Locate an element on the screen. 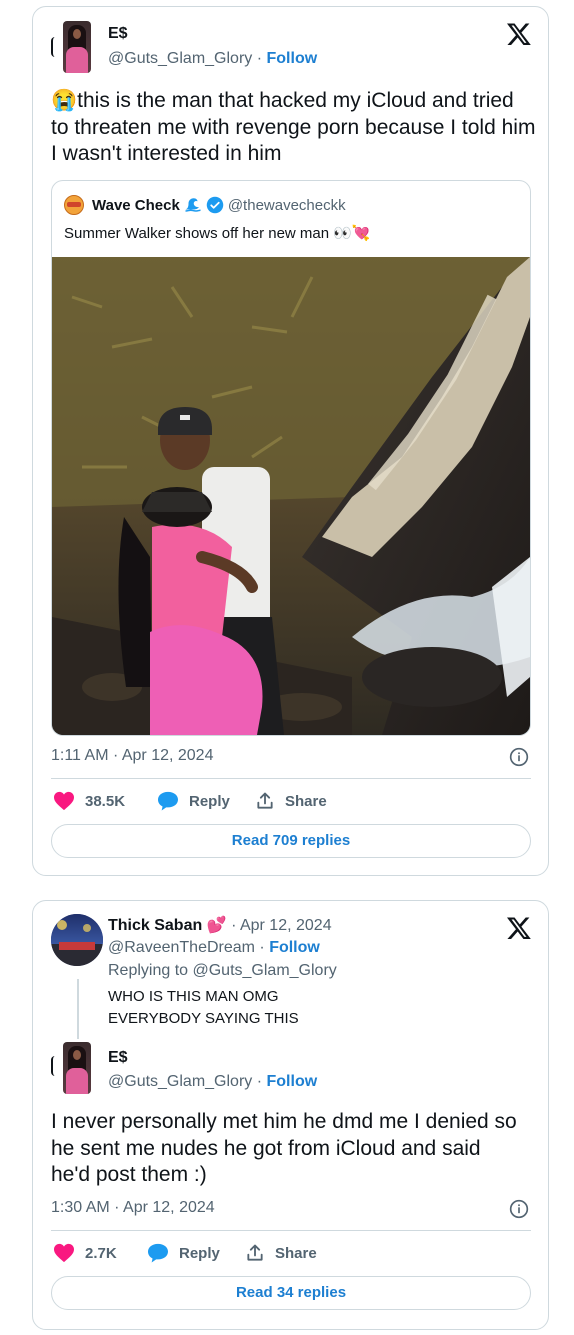 This screenshot has width=574, height=1335. thread-line is located at coordinates (78, 1009).